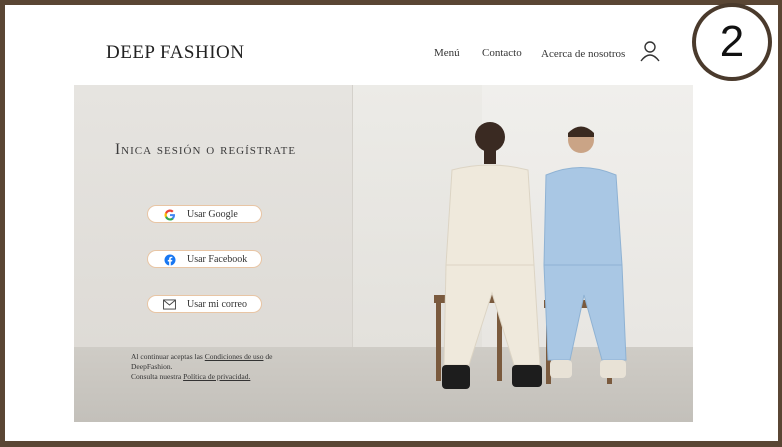  I want to click on nav-link-contact: Contacto, so click(502, 53).